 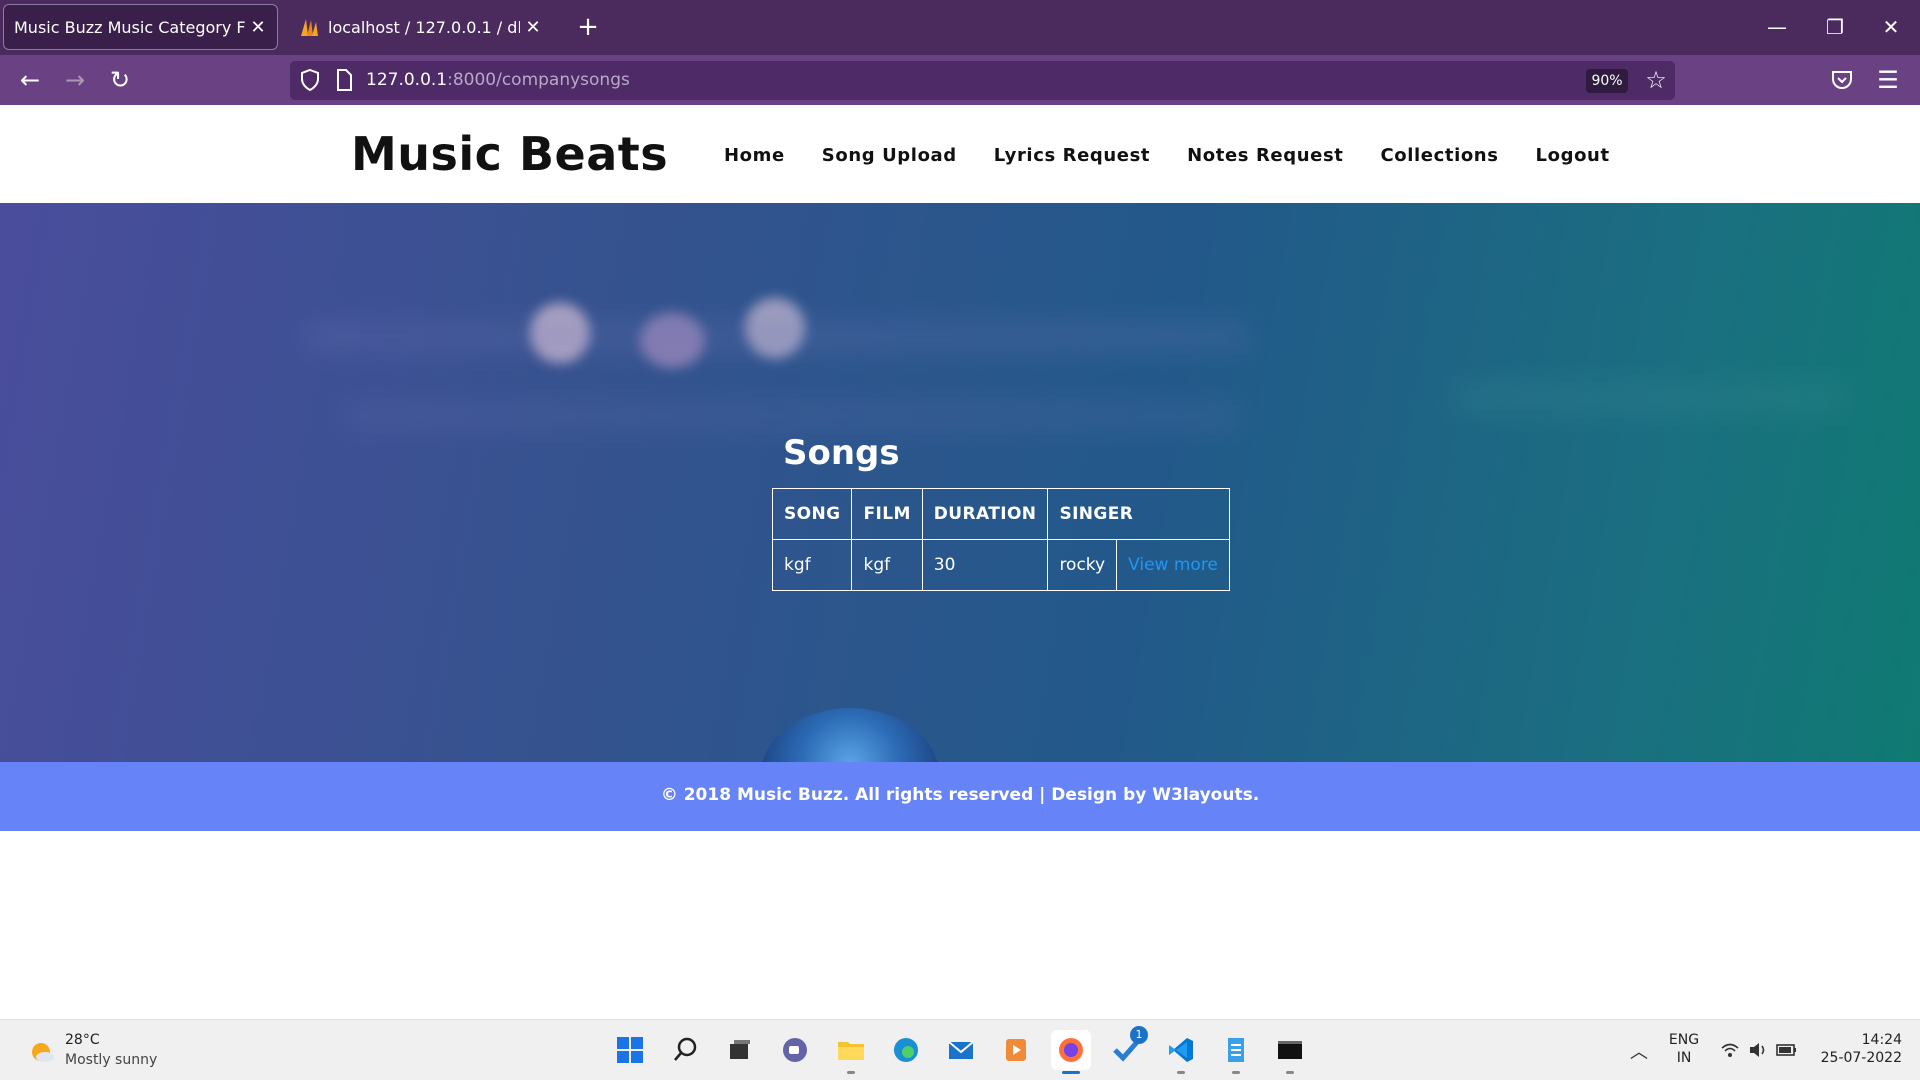 I want to click on lang-line2: IN, so click(x=1684, y=1058).